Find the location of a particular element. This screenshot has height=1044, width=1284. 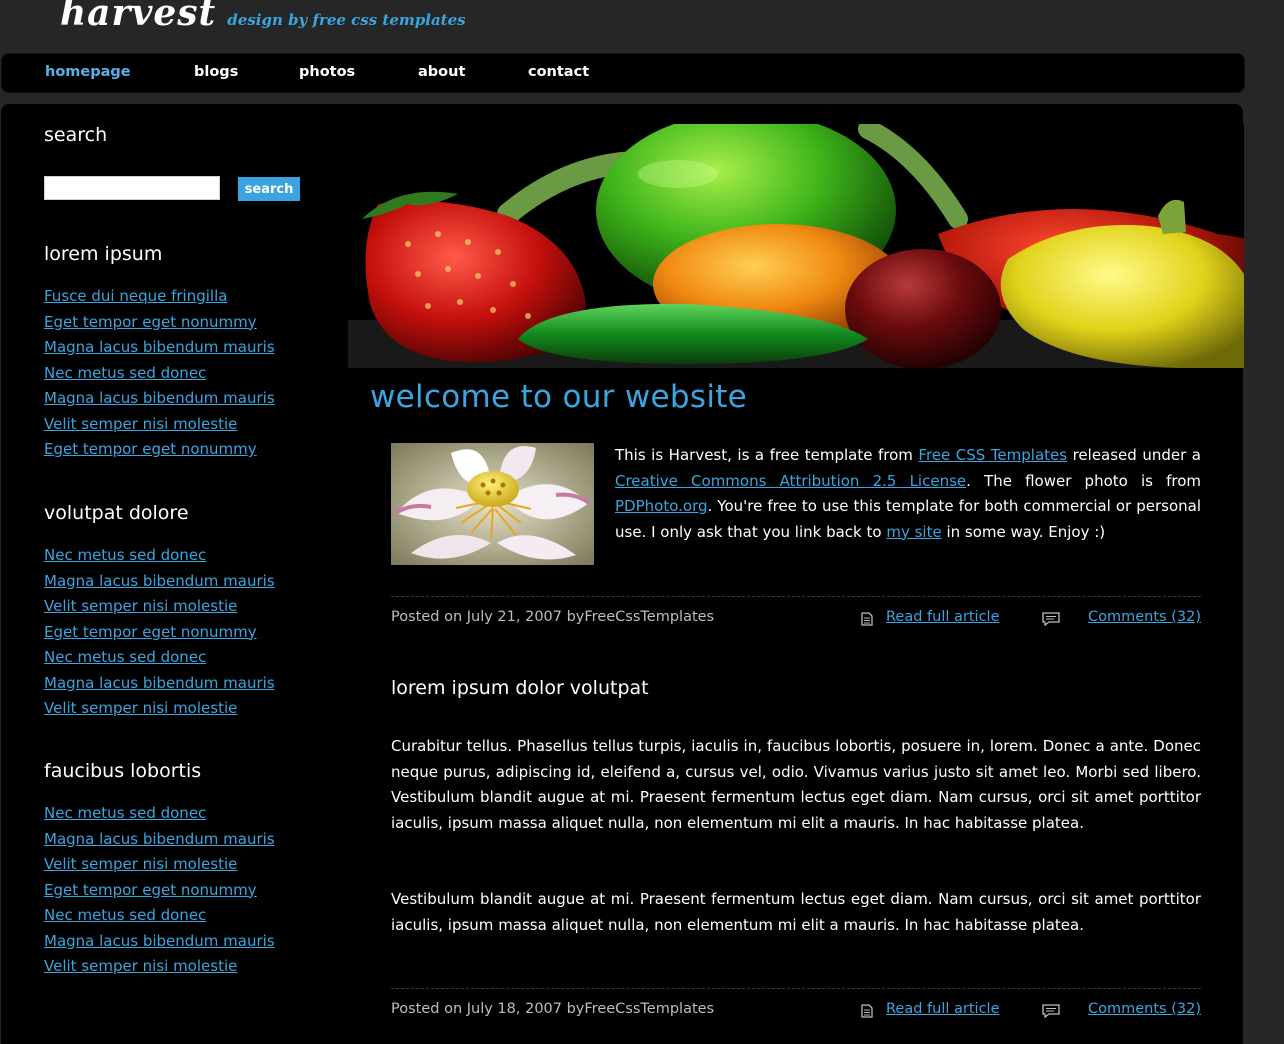

sidebar-link: Fusce dui neque fringilla is located at coordinates (135, 296).